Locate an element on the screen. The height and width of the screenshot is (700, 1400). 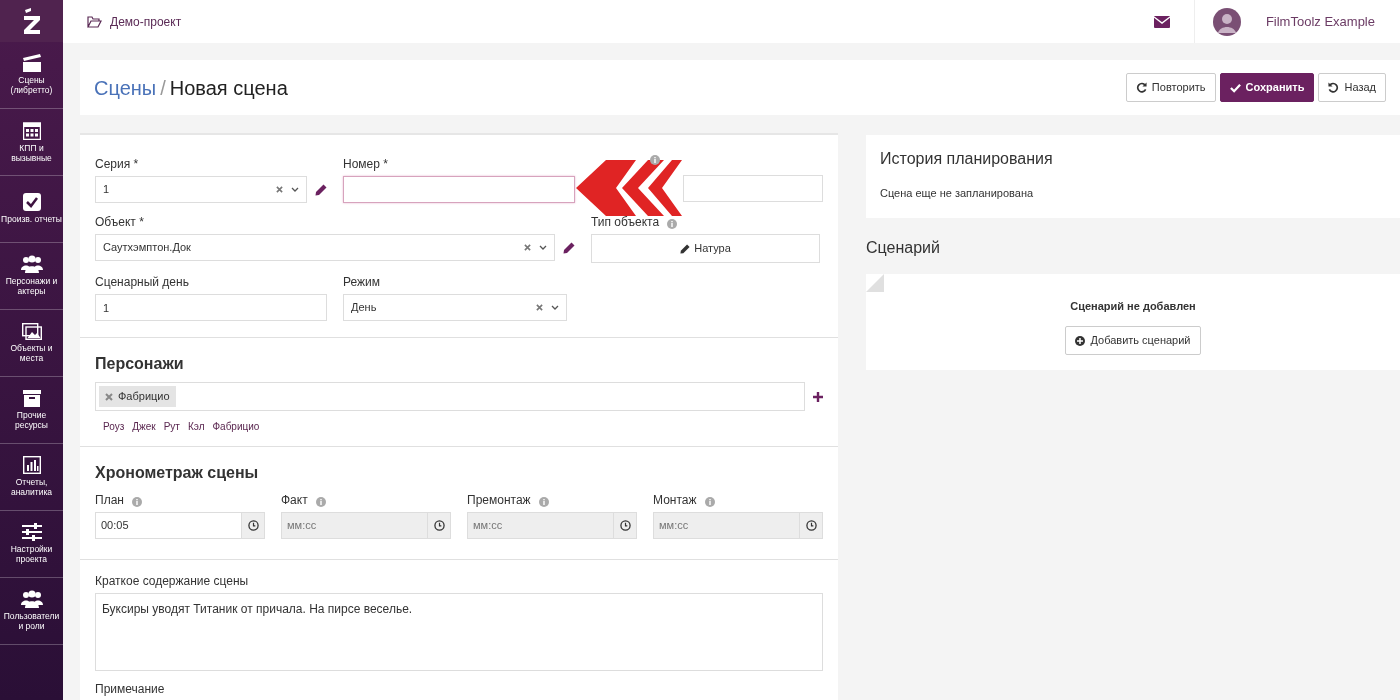
section-heading: Хронометраж сцены is located at coordinates (177, 473).